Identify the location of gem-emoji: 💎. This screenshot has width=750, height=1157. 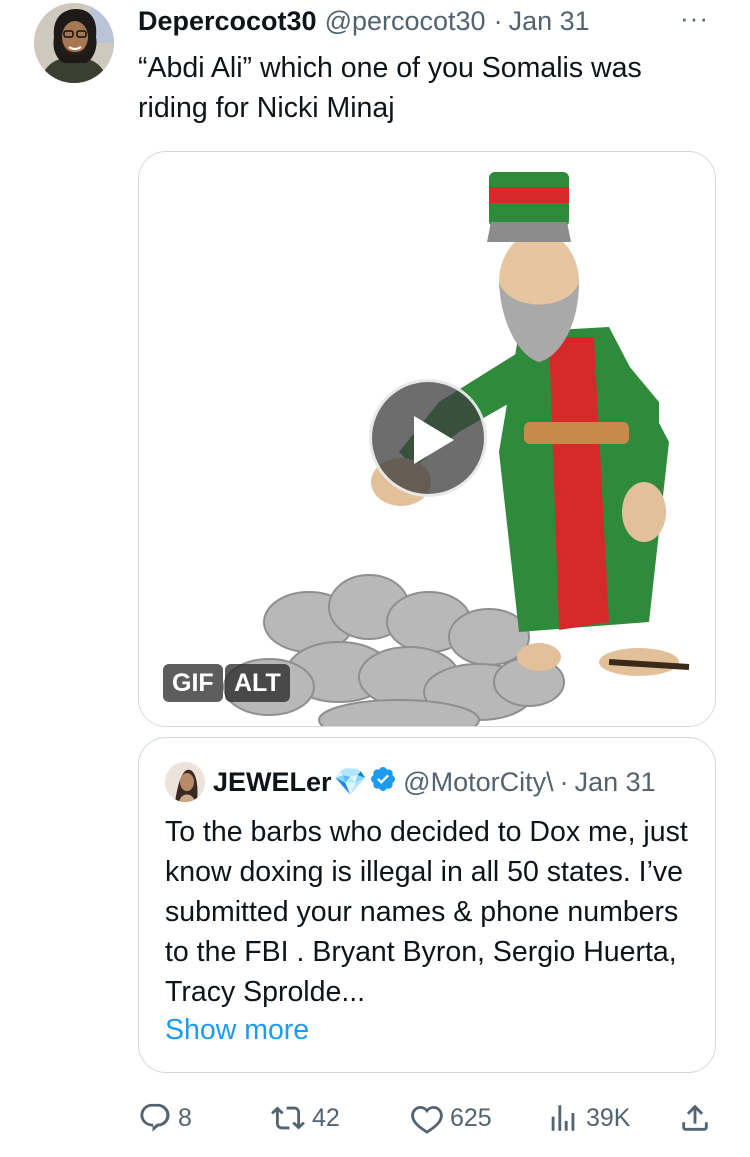
(350, 782).